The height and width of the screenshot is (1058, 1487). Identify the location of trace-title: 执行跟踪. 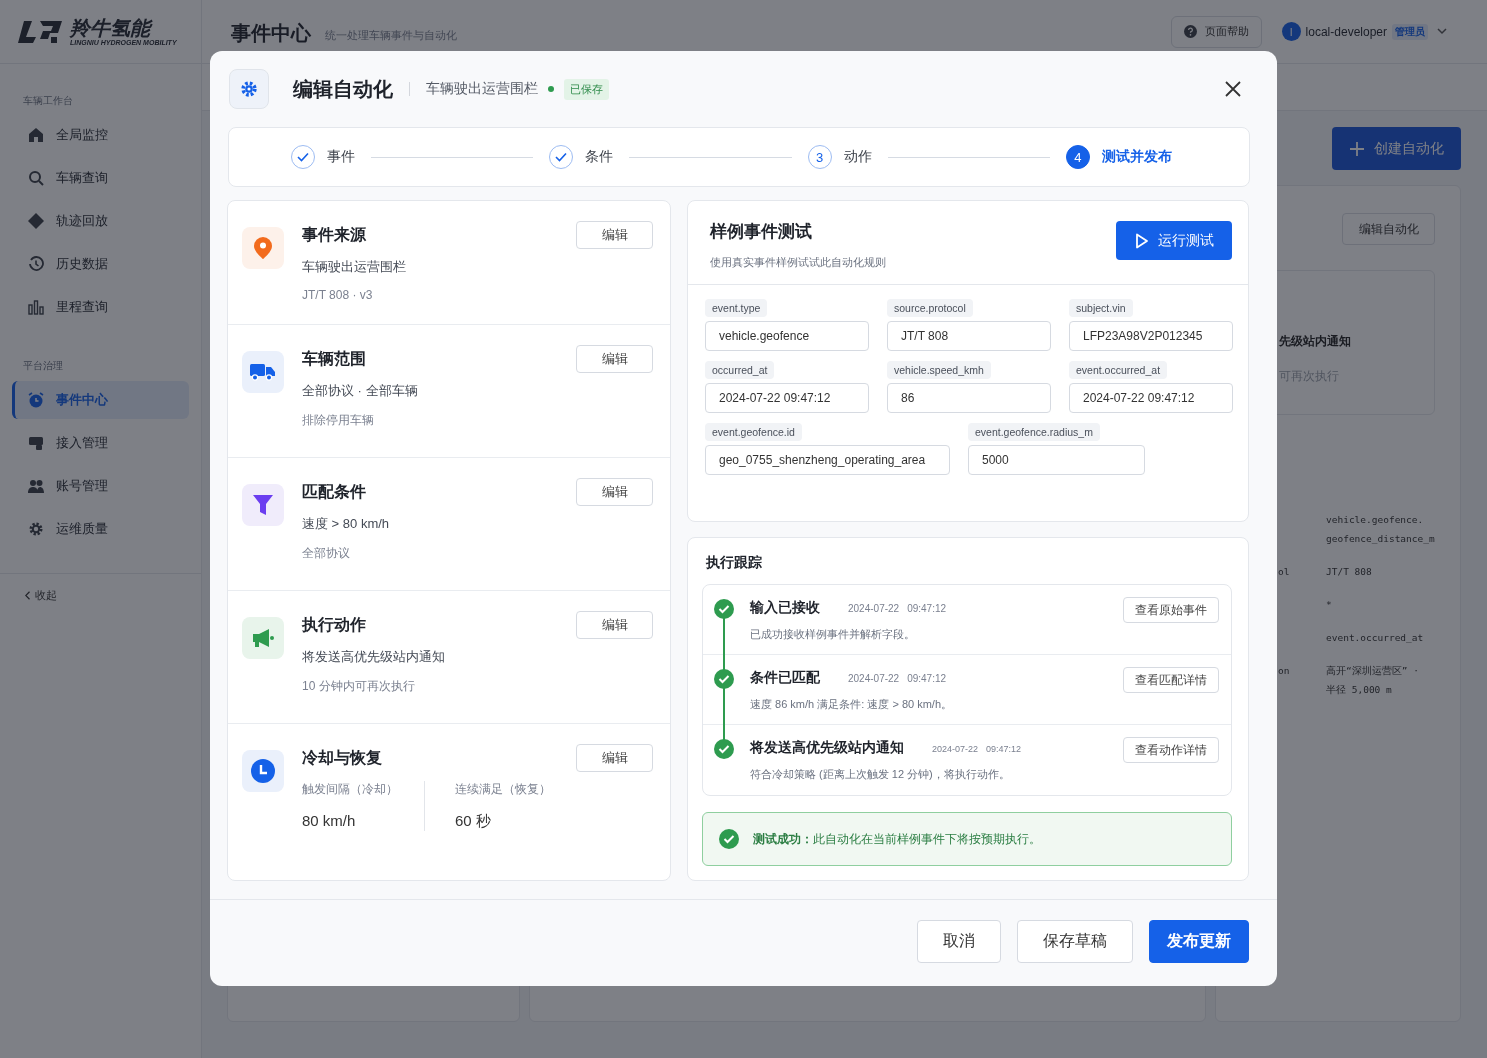
(734, 563).